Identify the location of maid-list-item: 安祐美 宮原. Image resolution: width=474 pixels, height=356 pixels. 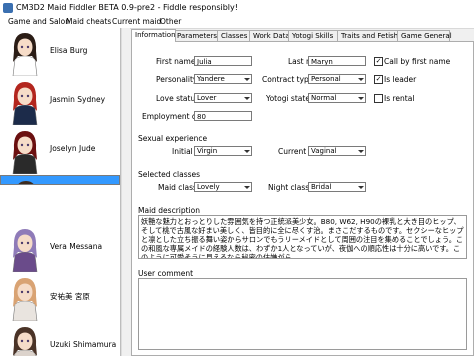
(60, 297).